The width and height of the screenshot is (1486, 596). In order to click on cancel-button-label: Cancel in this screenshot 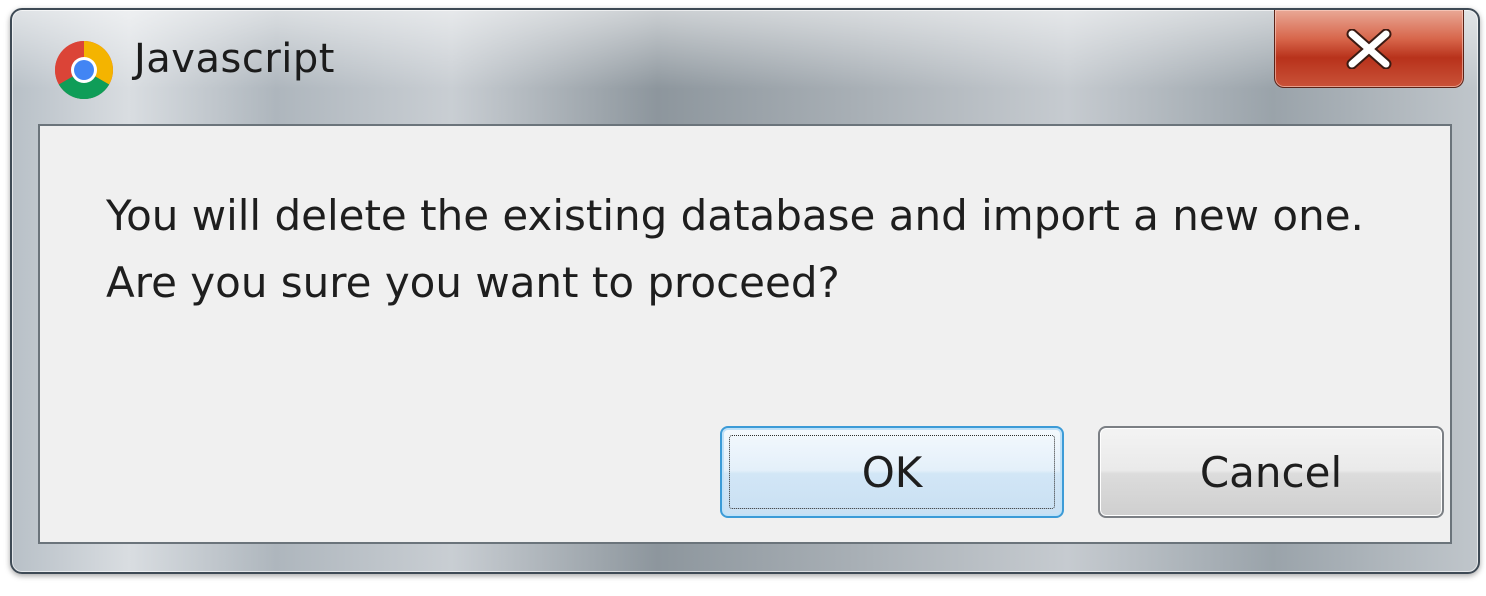, I will do `click(1271, 472)`.